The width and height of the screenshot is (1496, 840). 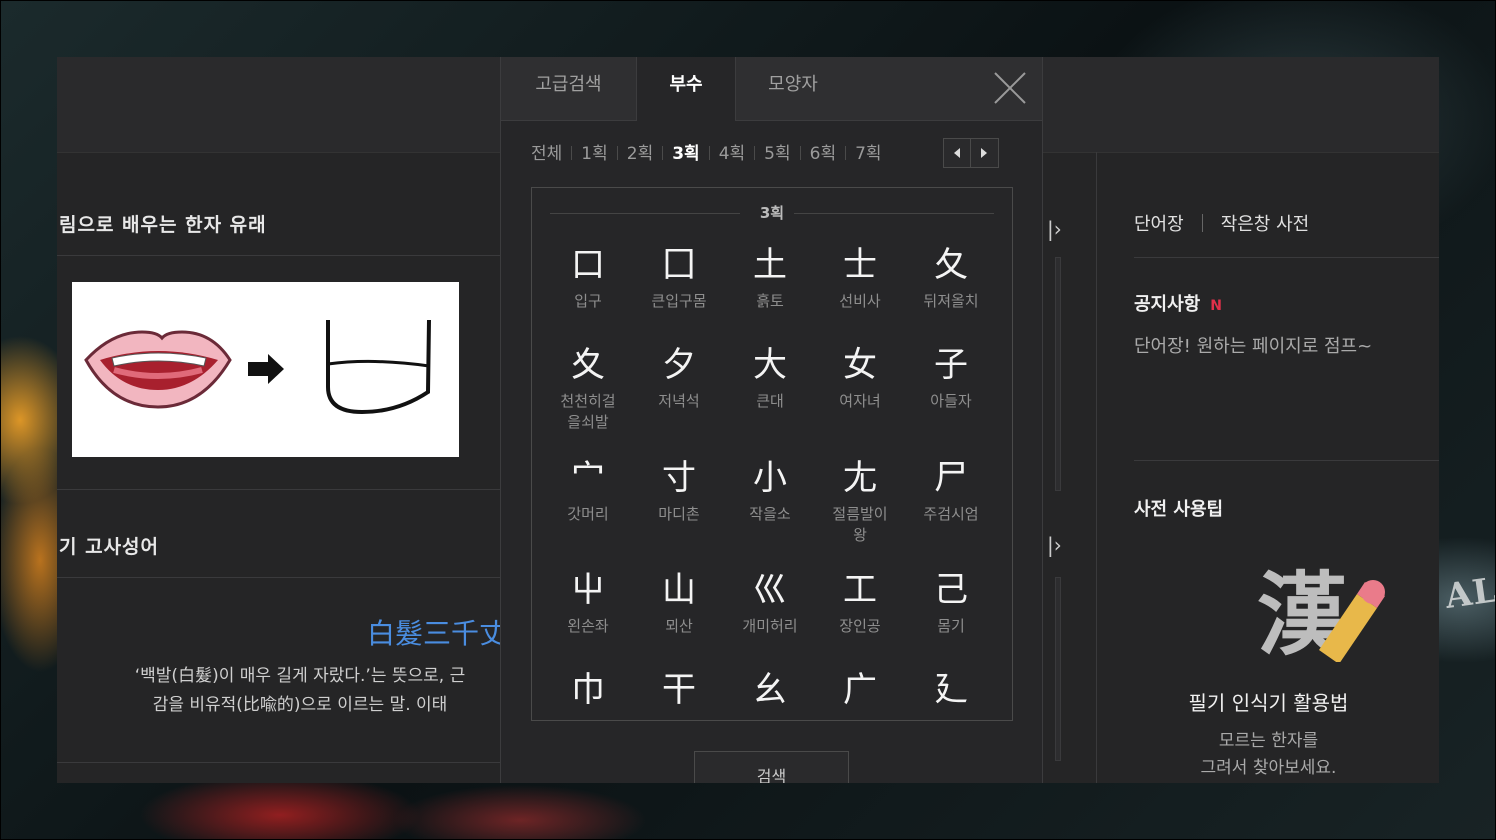 I want to click on section-title-idioms: 기 고사성어, so click(x=109, y=547).